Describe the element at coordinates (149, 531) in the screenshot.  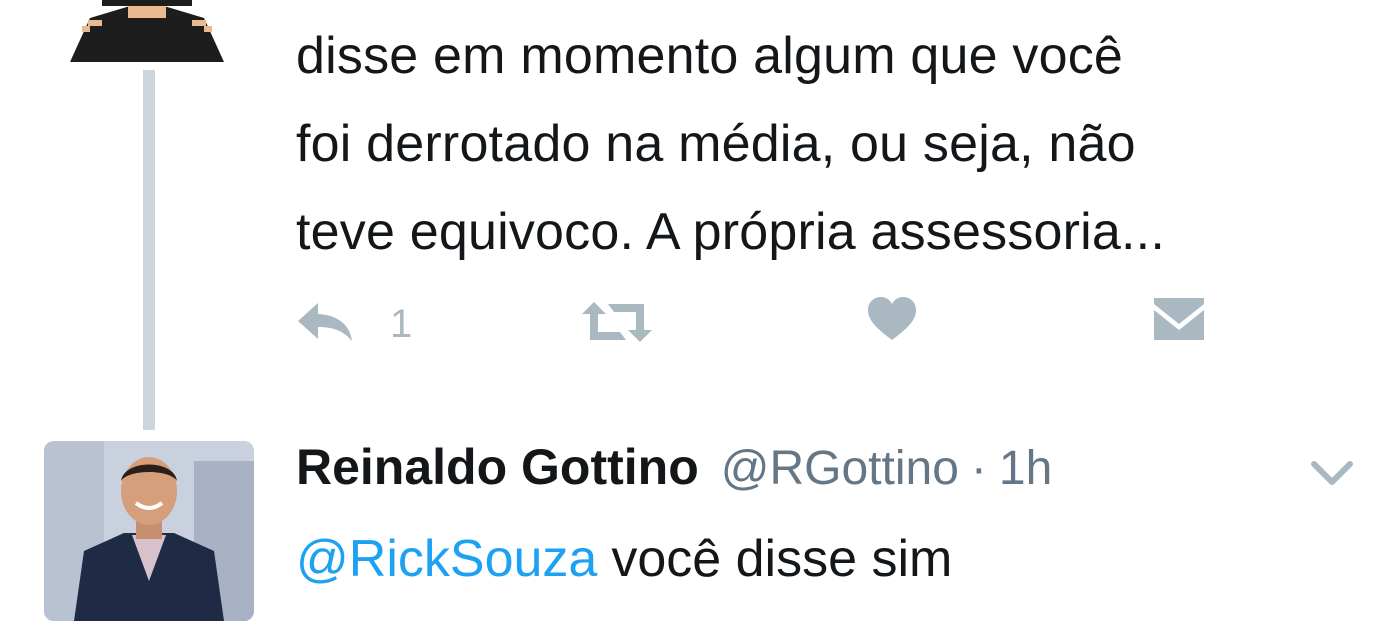
I see `profile-photo` at that location.